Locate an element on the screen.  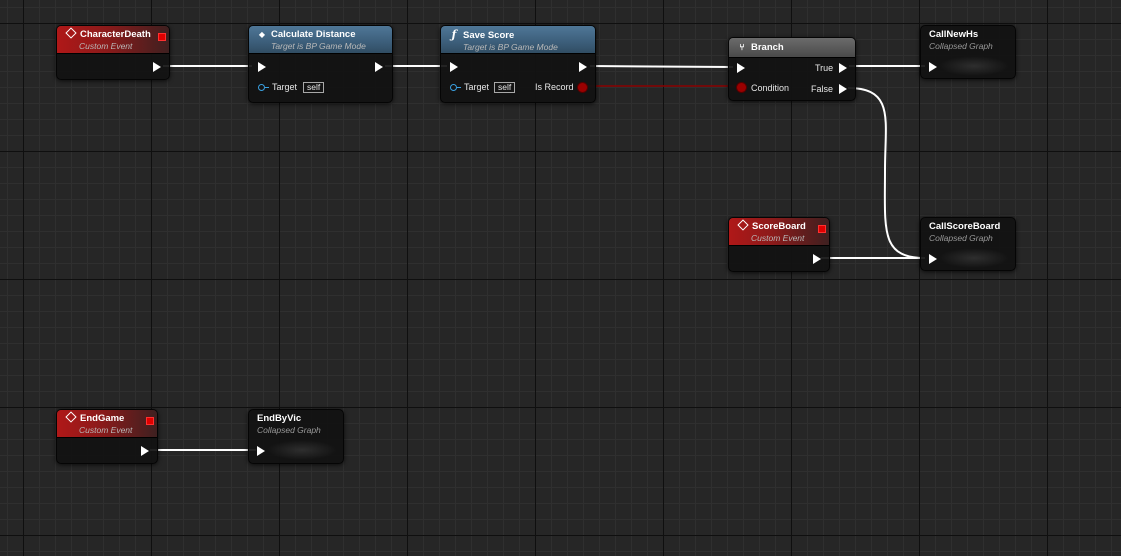
node-header: ƒ Save Score Target is BP Game Mode is located at coordinates (518, 40).